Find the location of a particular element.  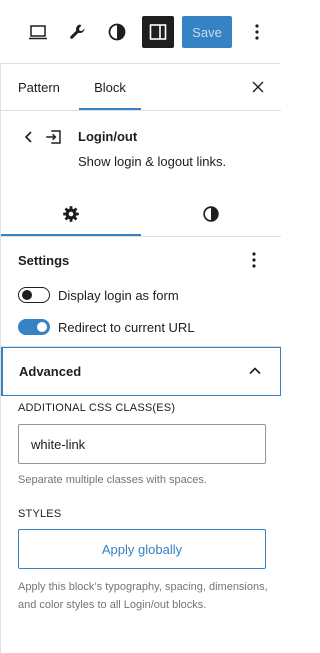

active-tab-indicator is located at coordinates (110, 109).